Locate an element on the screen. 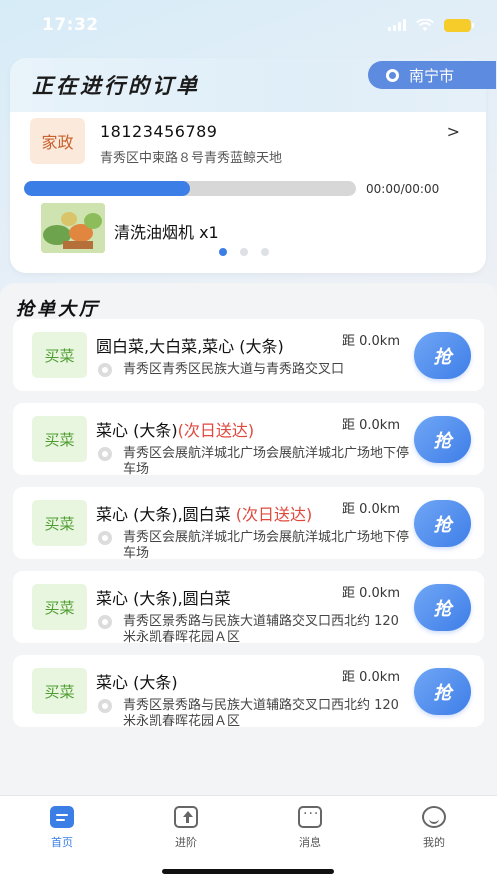  order-progress-bar is located at coordinates (190, 188).